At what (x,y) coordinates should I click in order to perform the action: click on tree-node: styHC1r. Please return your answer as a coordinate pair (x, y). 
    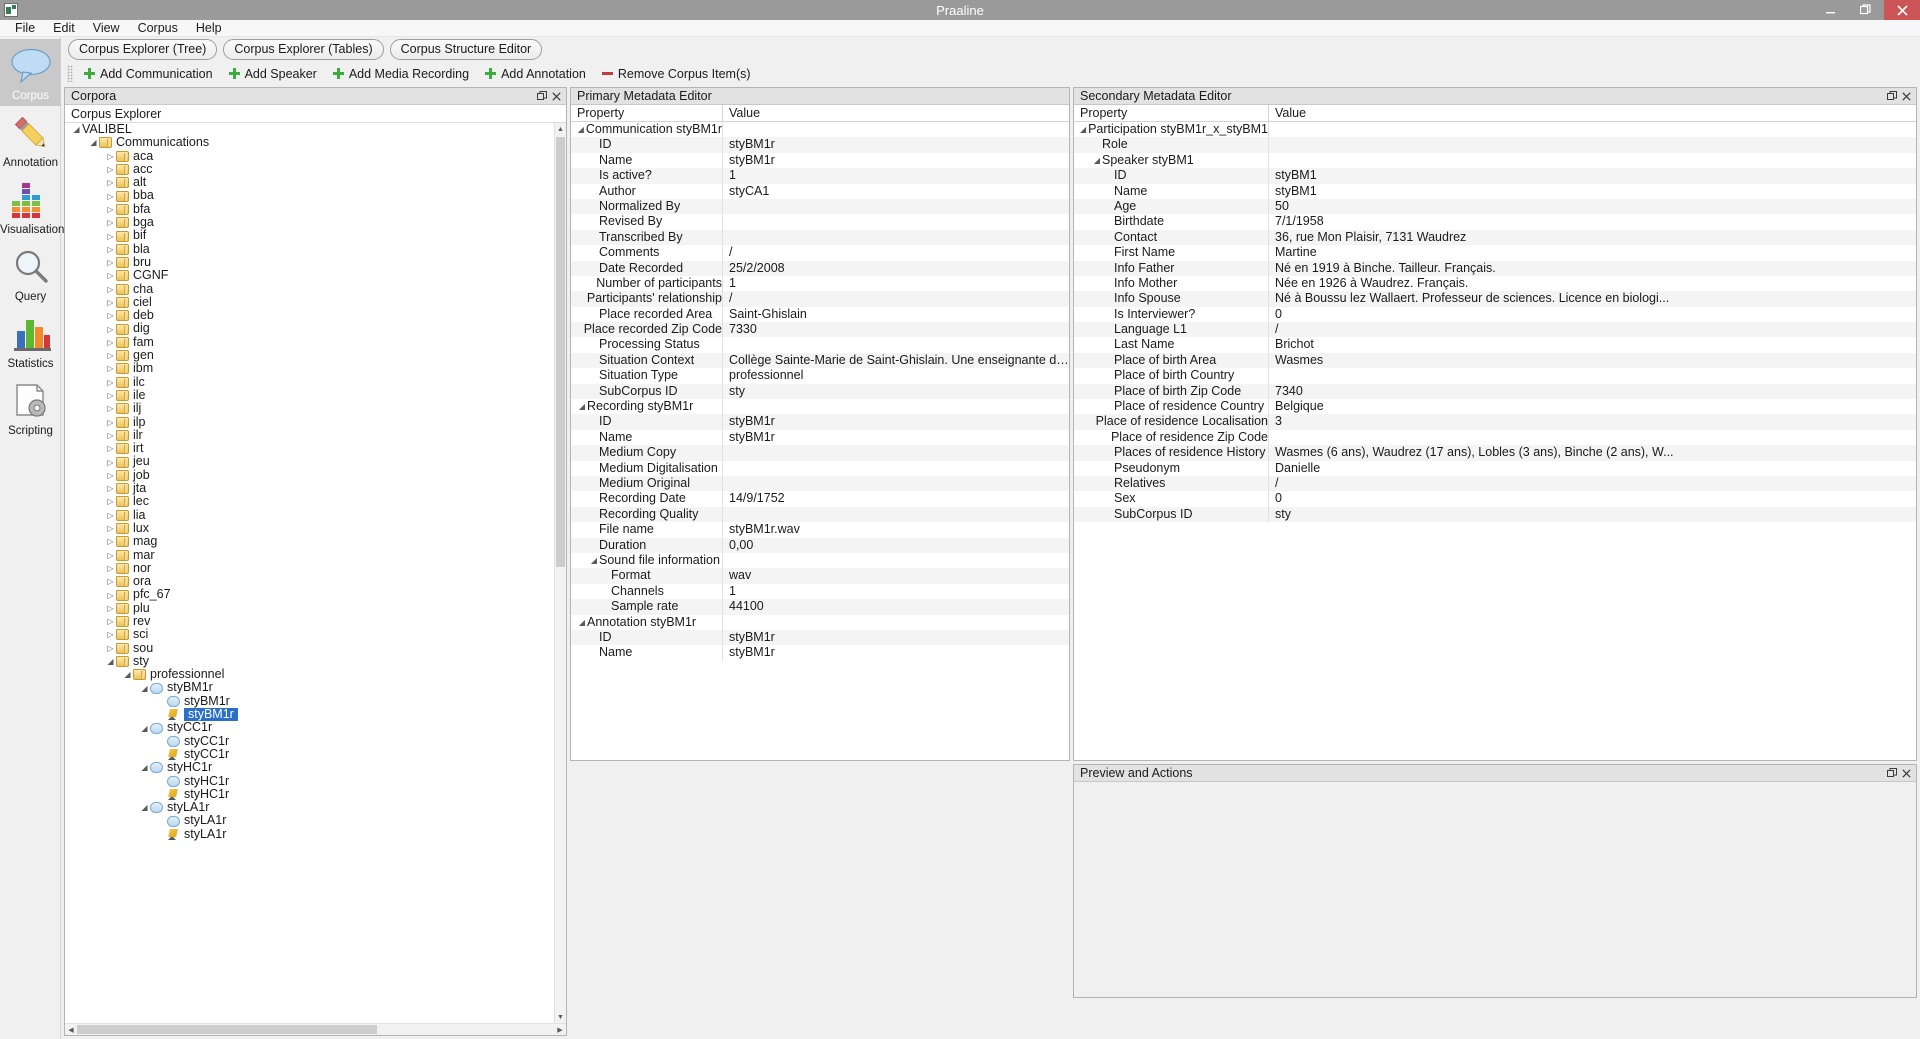
    Looking at the image, I should click on (315, 767).